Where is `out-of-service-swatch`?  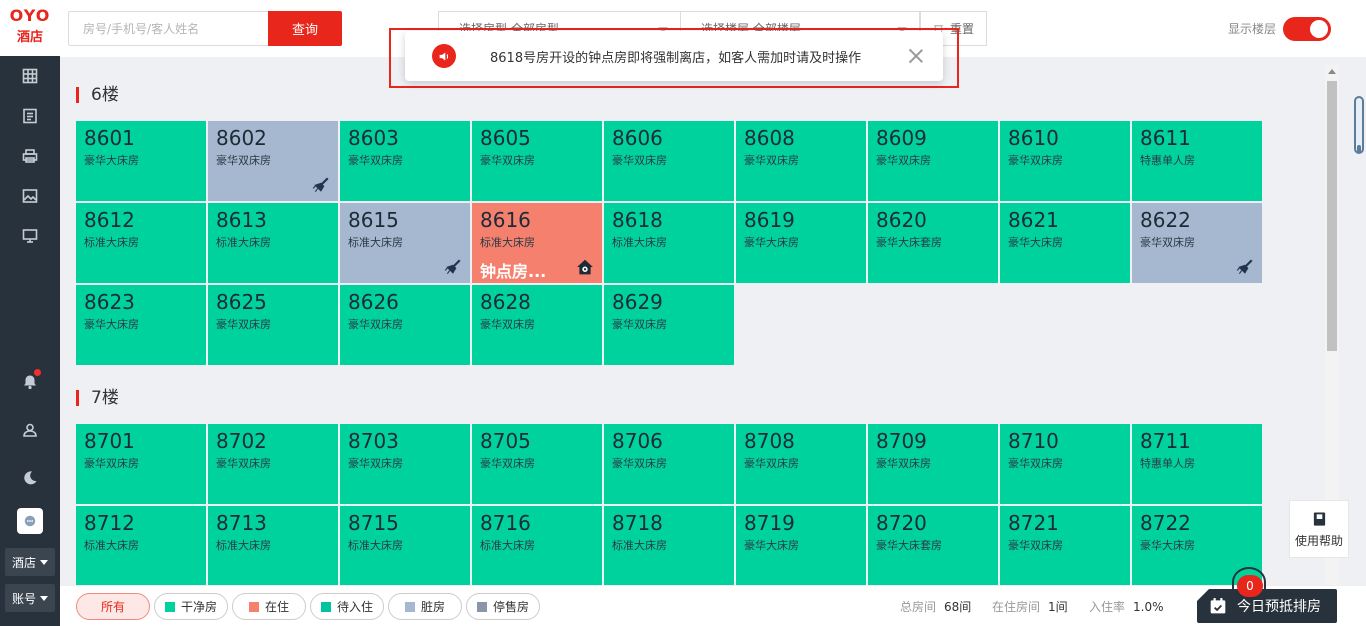
out-of-service-swatch is located at coordinates (481, 606).